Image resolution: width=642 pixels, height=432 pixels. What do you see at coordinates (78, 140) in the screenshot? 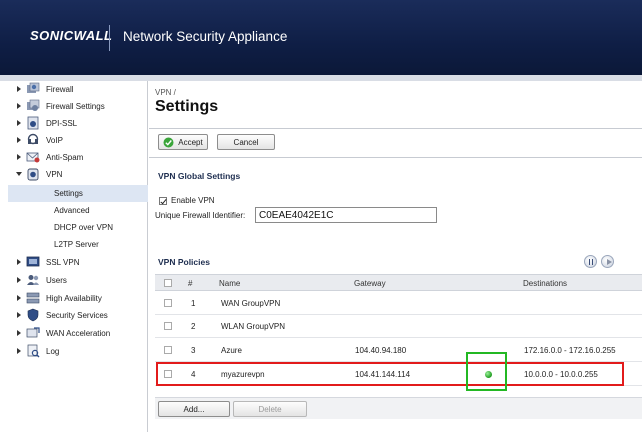
I see `sidebar-item-voip: VoIP` at bounding box center [78, 140].